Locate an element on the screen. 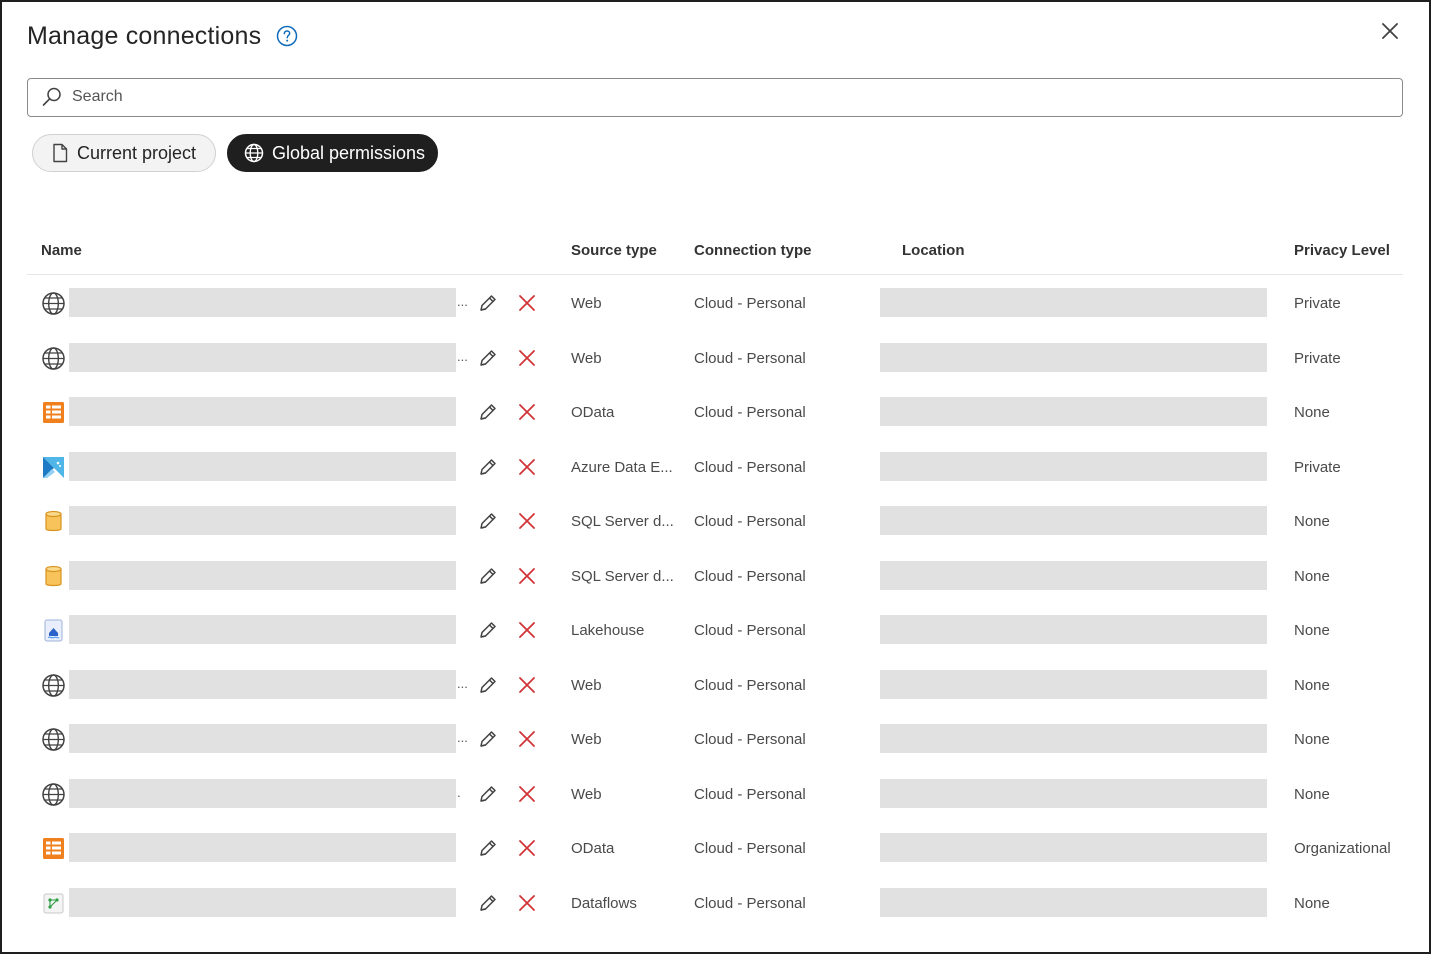 This screenshot has width=1431, height=954. table-row: . Web Cloud - Personal None is located at coordinates (715, 794).